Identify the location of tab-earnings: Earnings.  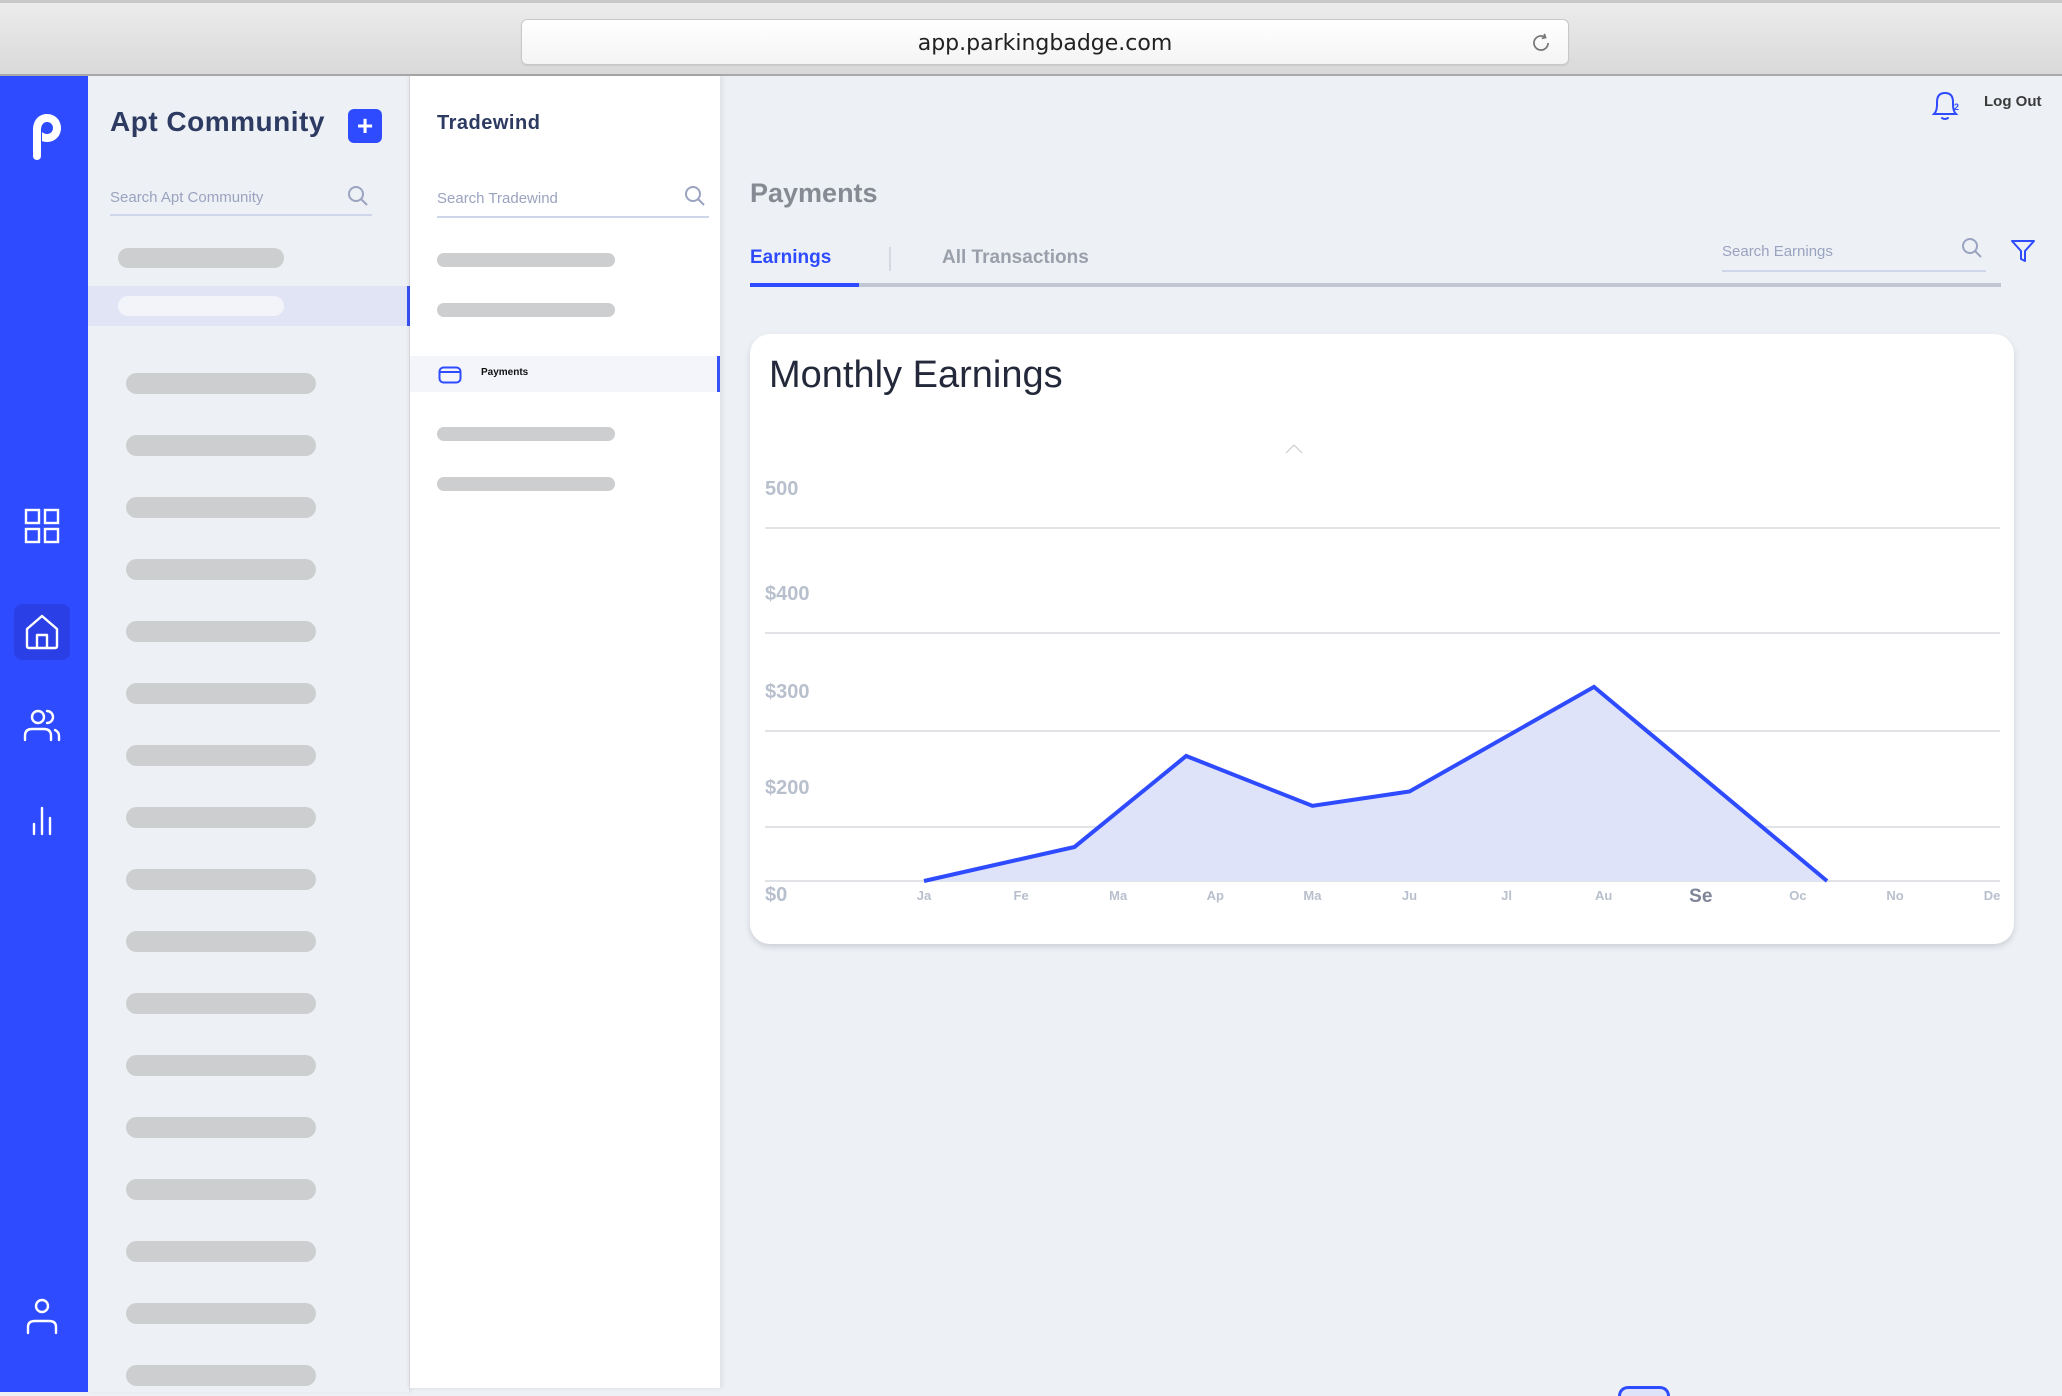
(804, 267).